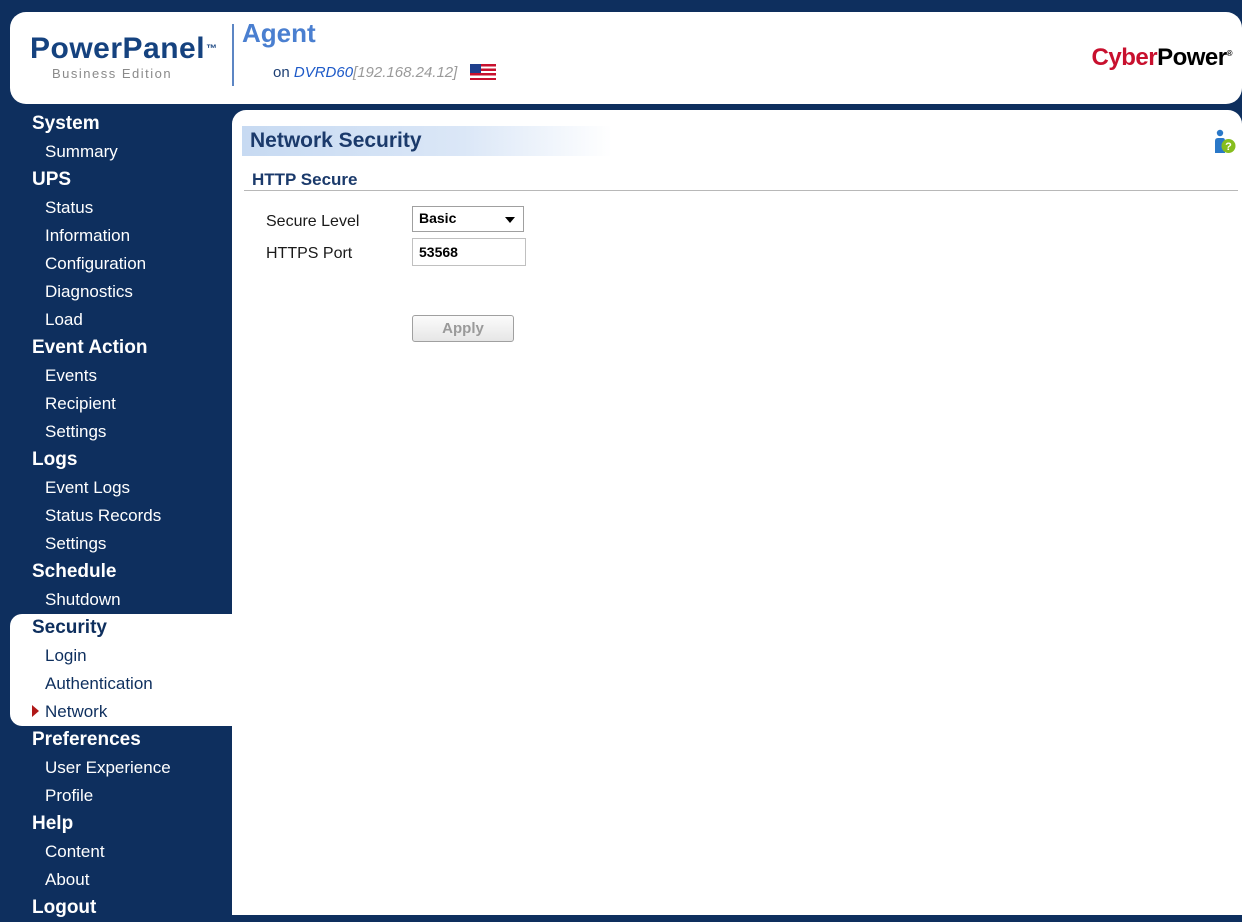  I want to click on sidebar-section-preferences: Preferences User Experience Profile, so click(121, 768).